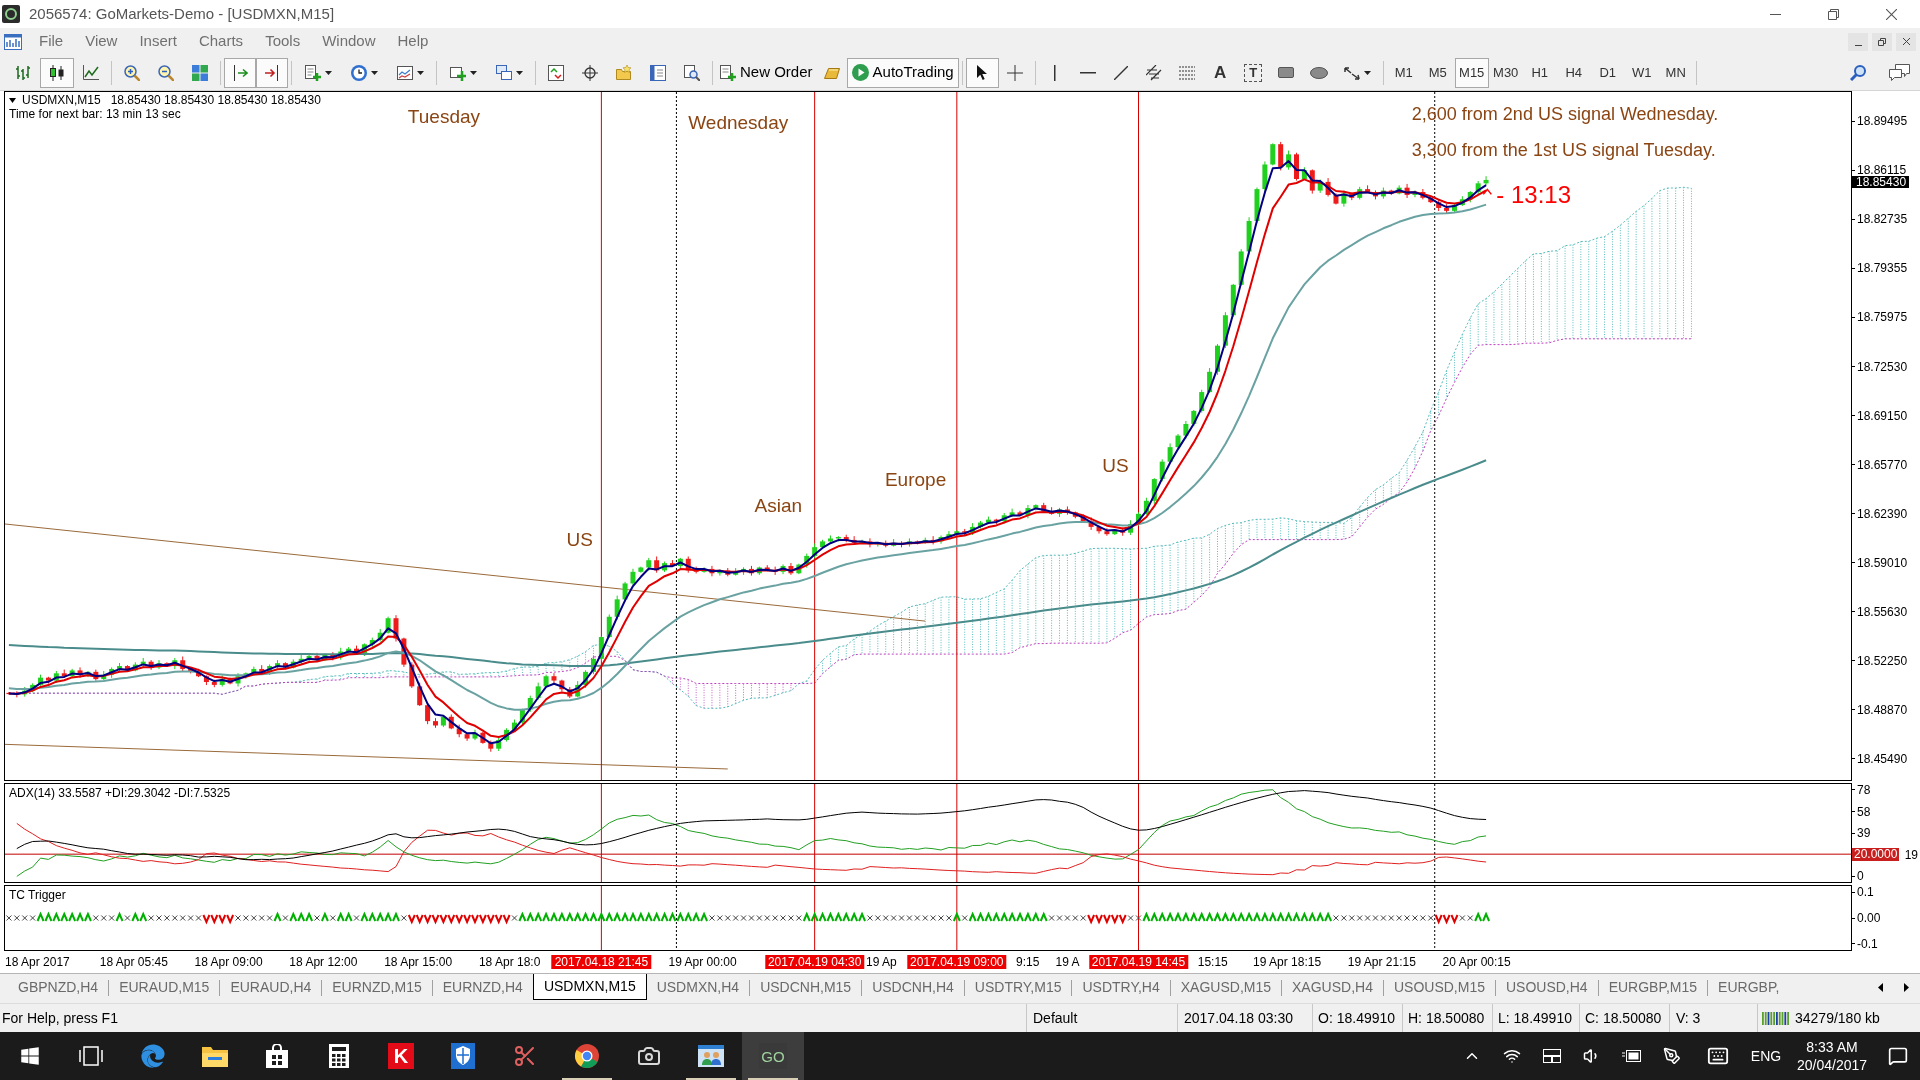 This screenshot has height=1080, width=1920. I want to click on chart-tab: USDCNH,H4, so click(913, 987).